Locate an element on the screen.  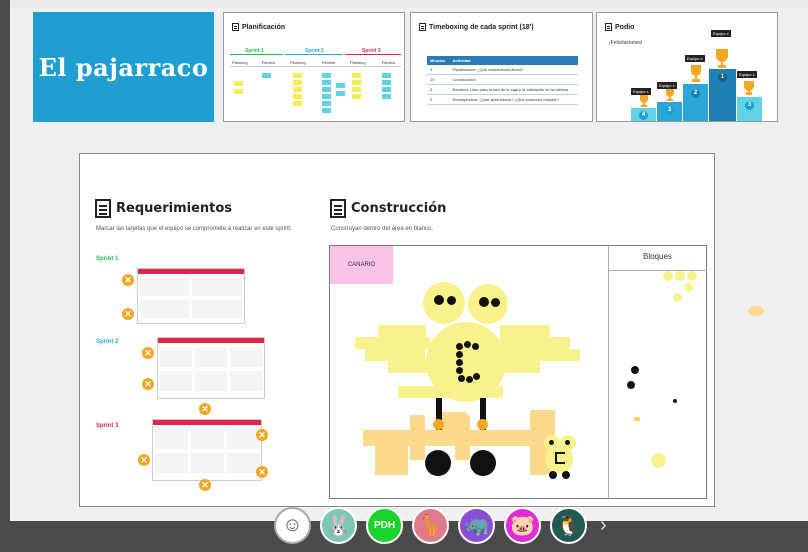
smiley-avatar-icon: ☺ is located at coordinates (292, 525).